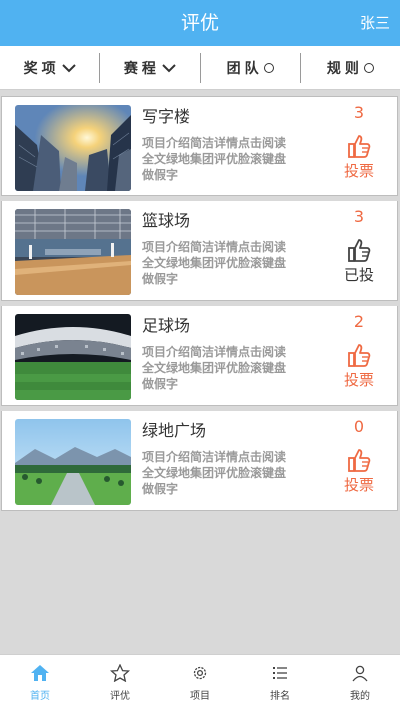  I want to click on bottom-tab-bar: 首页 评优 项目 排名 我的, so click(200, 682).